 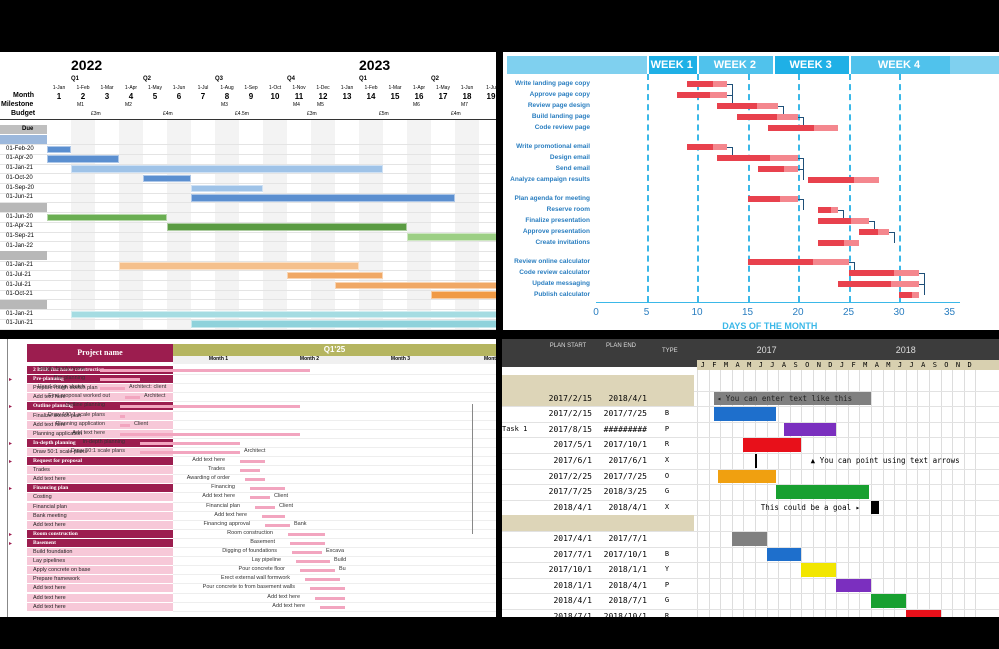 What do you see at coordinates (625, 614) in the screenshot?
I see `plan-end-cell: 2018/10/1` at bounding box center [625, 614].